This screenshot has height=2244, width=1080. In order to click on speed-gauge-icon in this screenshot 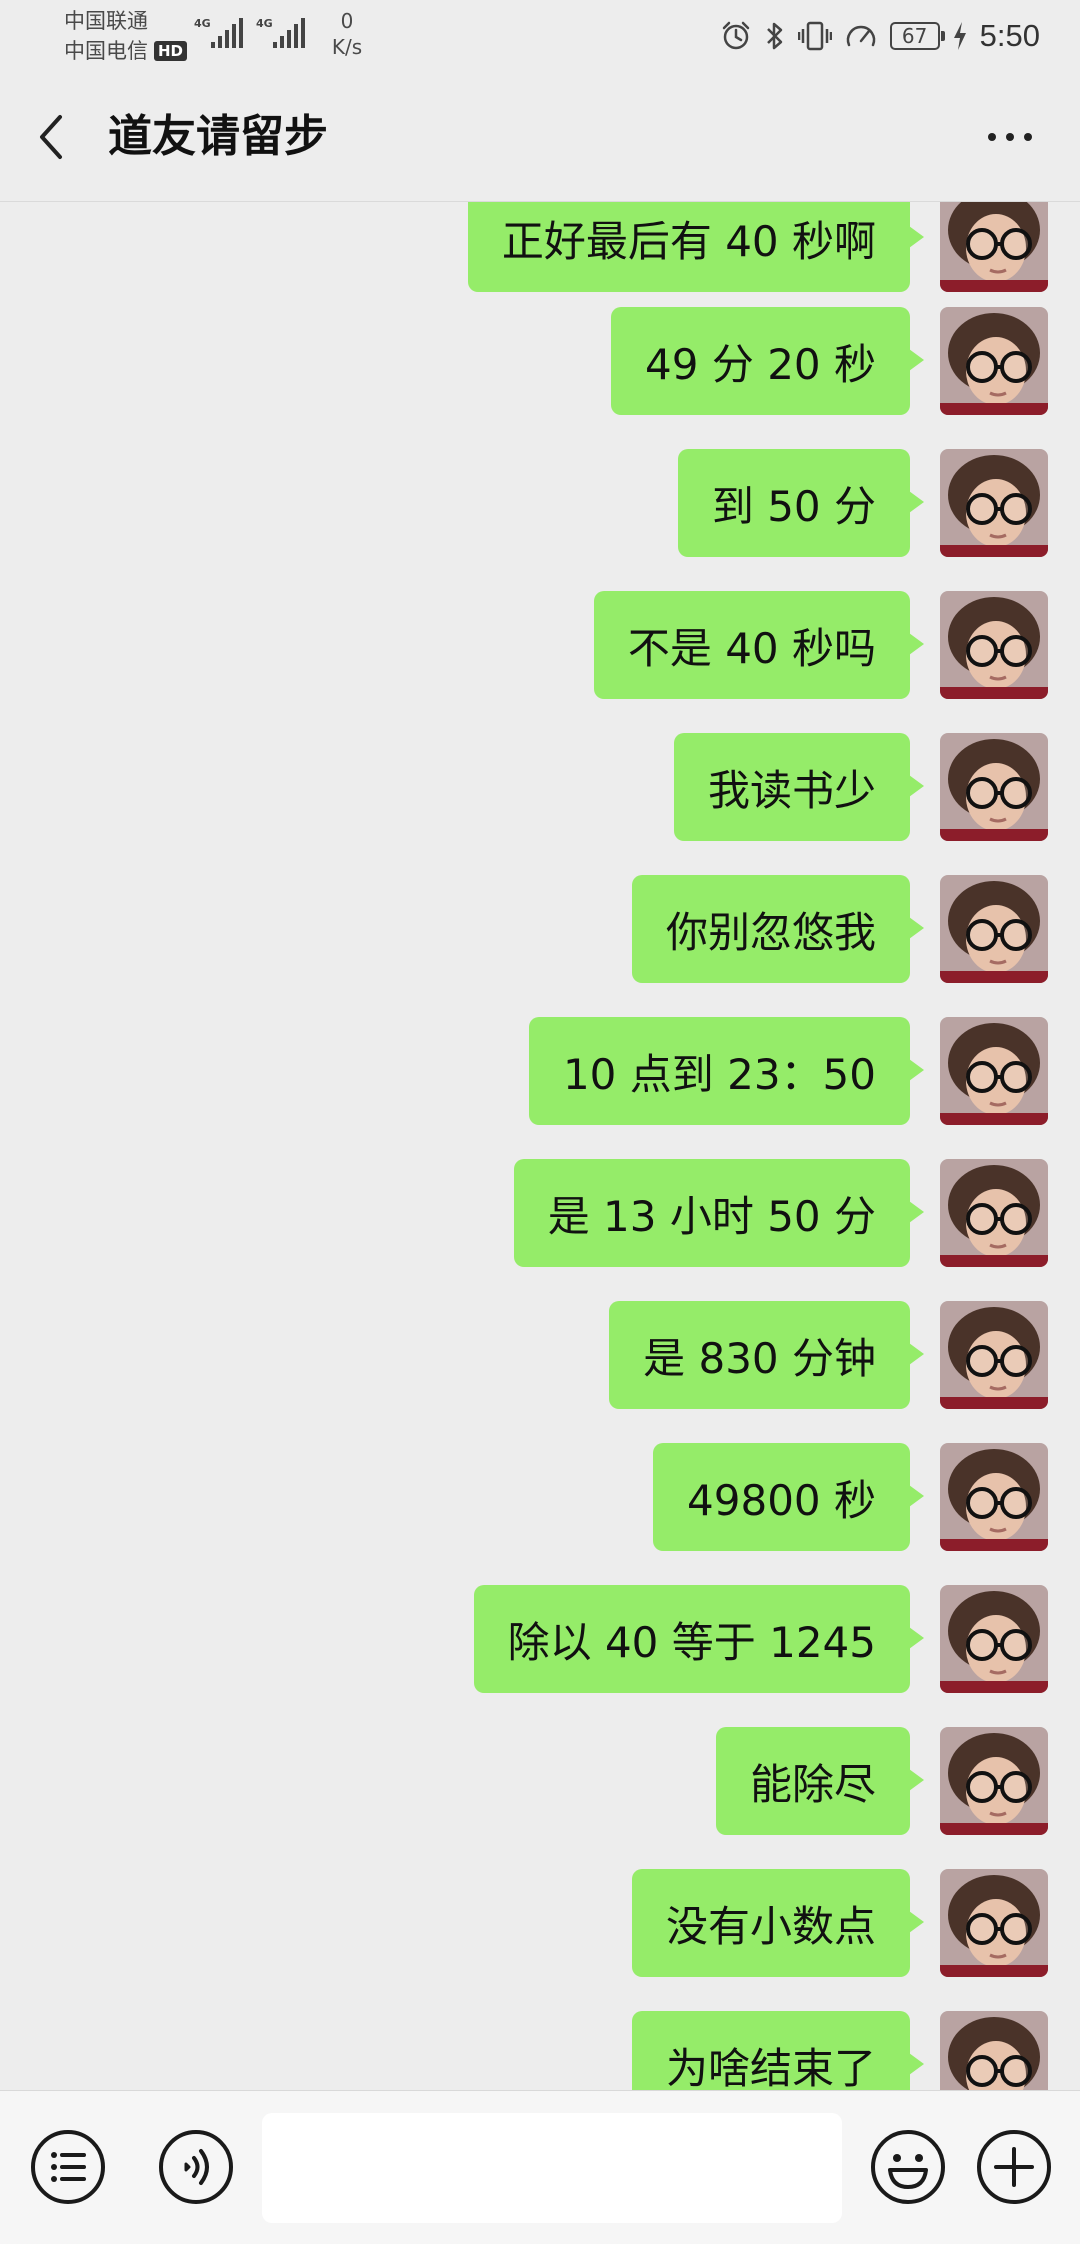, I will do `click(860, 36)`.